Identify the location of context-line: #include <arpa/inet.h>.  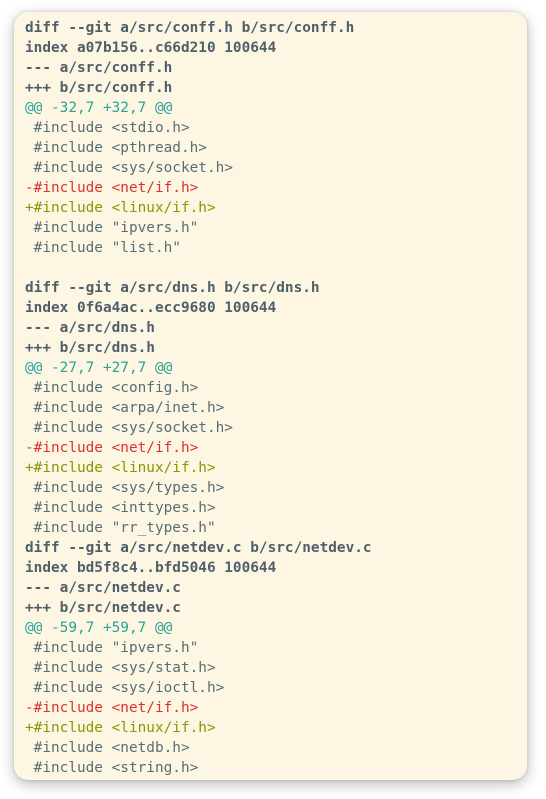
(125, 408).